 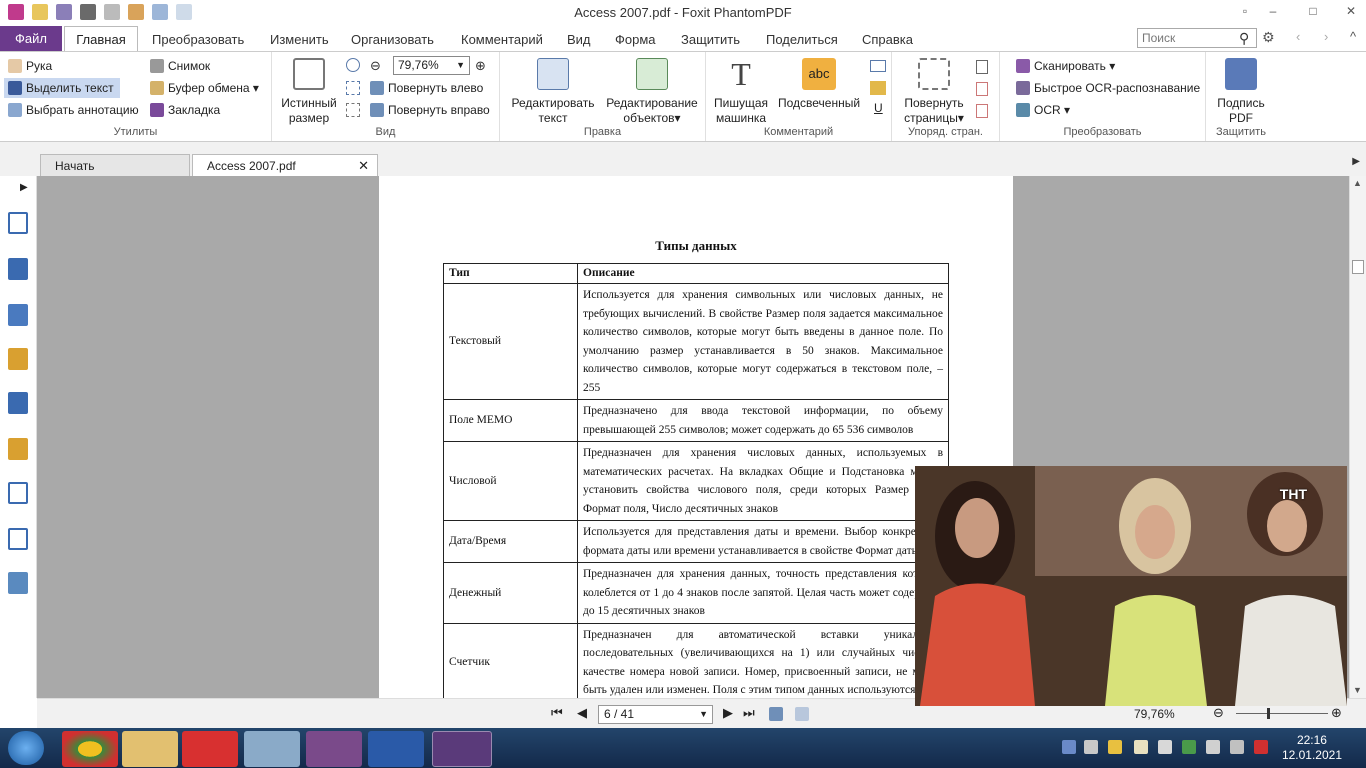 I want to click on volume-icon, so click(x=1091, y=747).